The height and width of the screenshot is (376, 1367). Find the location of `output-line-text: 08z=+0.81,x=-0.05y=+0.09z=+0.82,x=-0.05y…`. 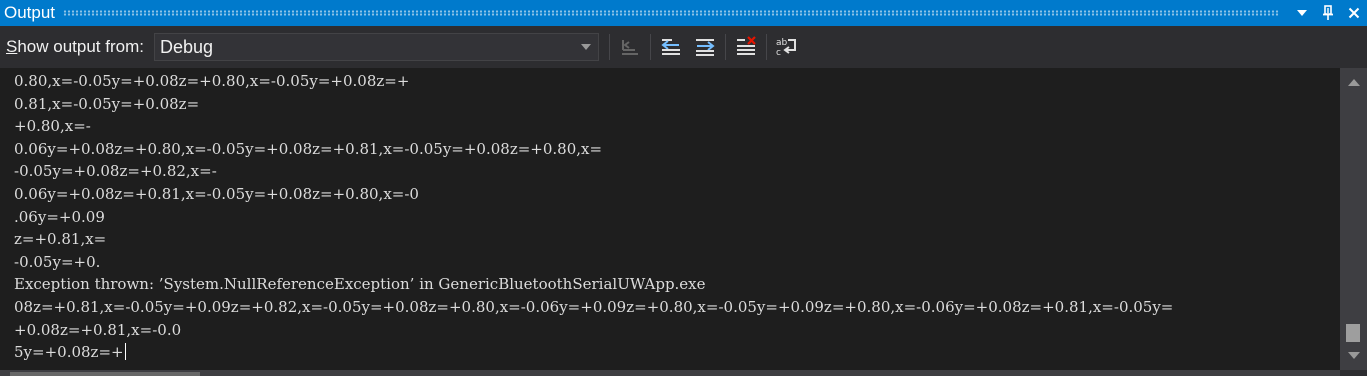

output-line-text: 08z=+0.81,x=-0.05y=+0.09z=+0.82,x=-0.05y… is located at coordinates (594, 306).